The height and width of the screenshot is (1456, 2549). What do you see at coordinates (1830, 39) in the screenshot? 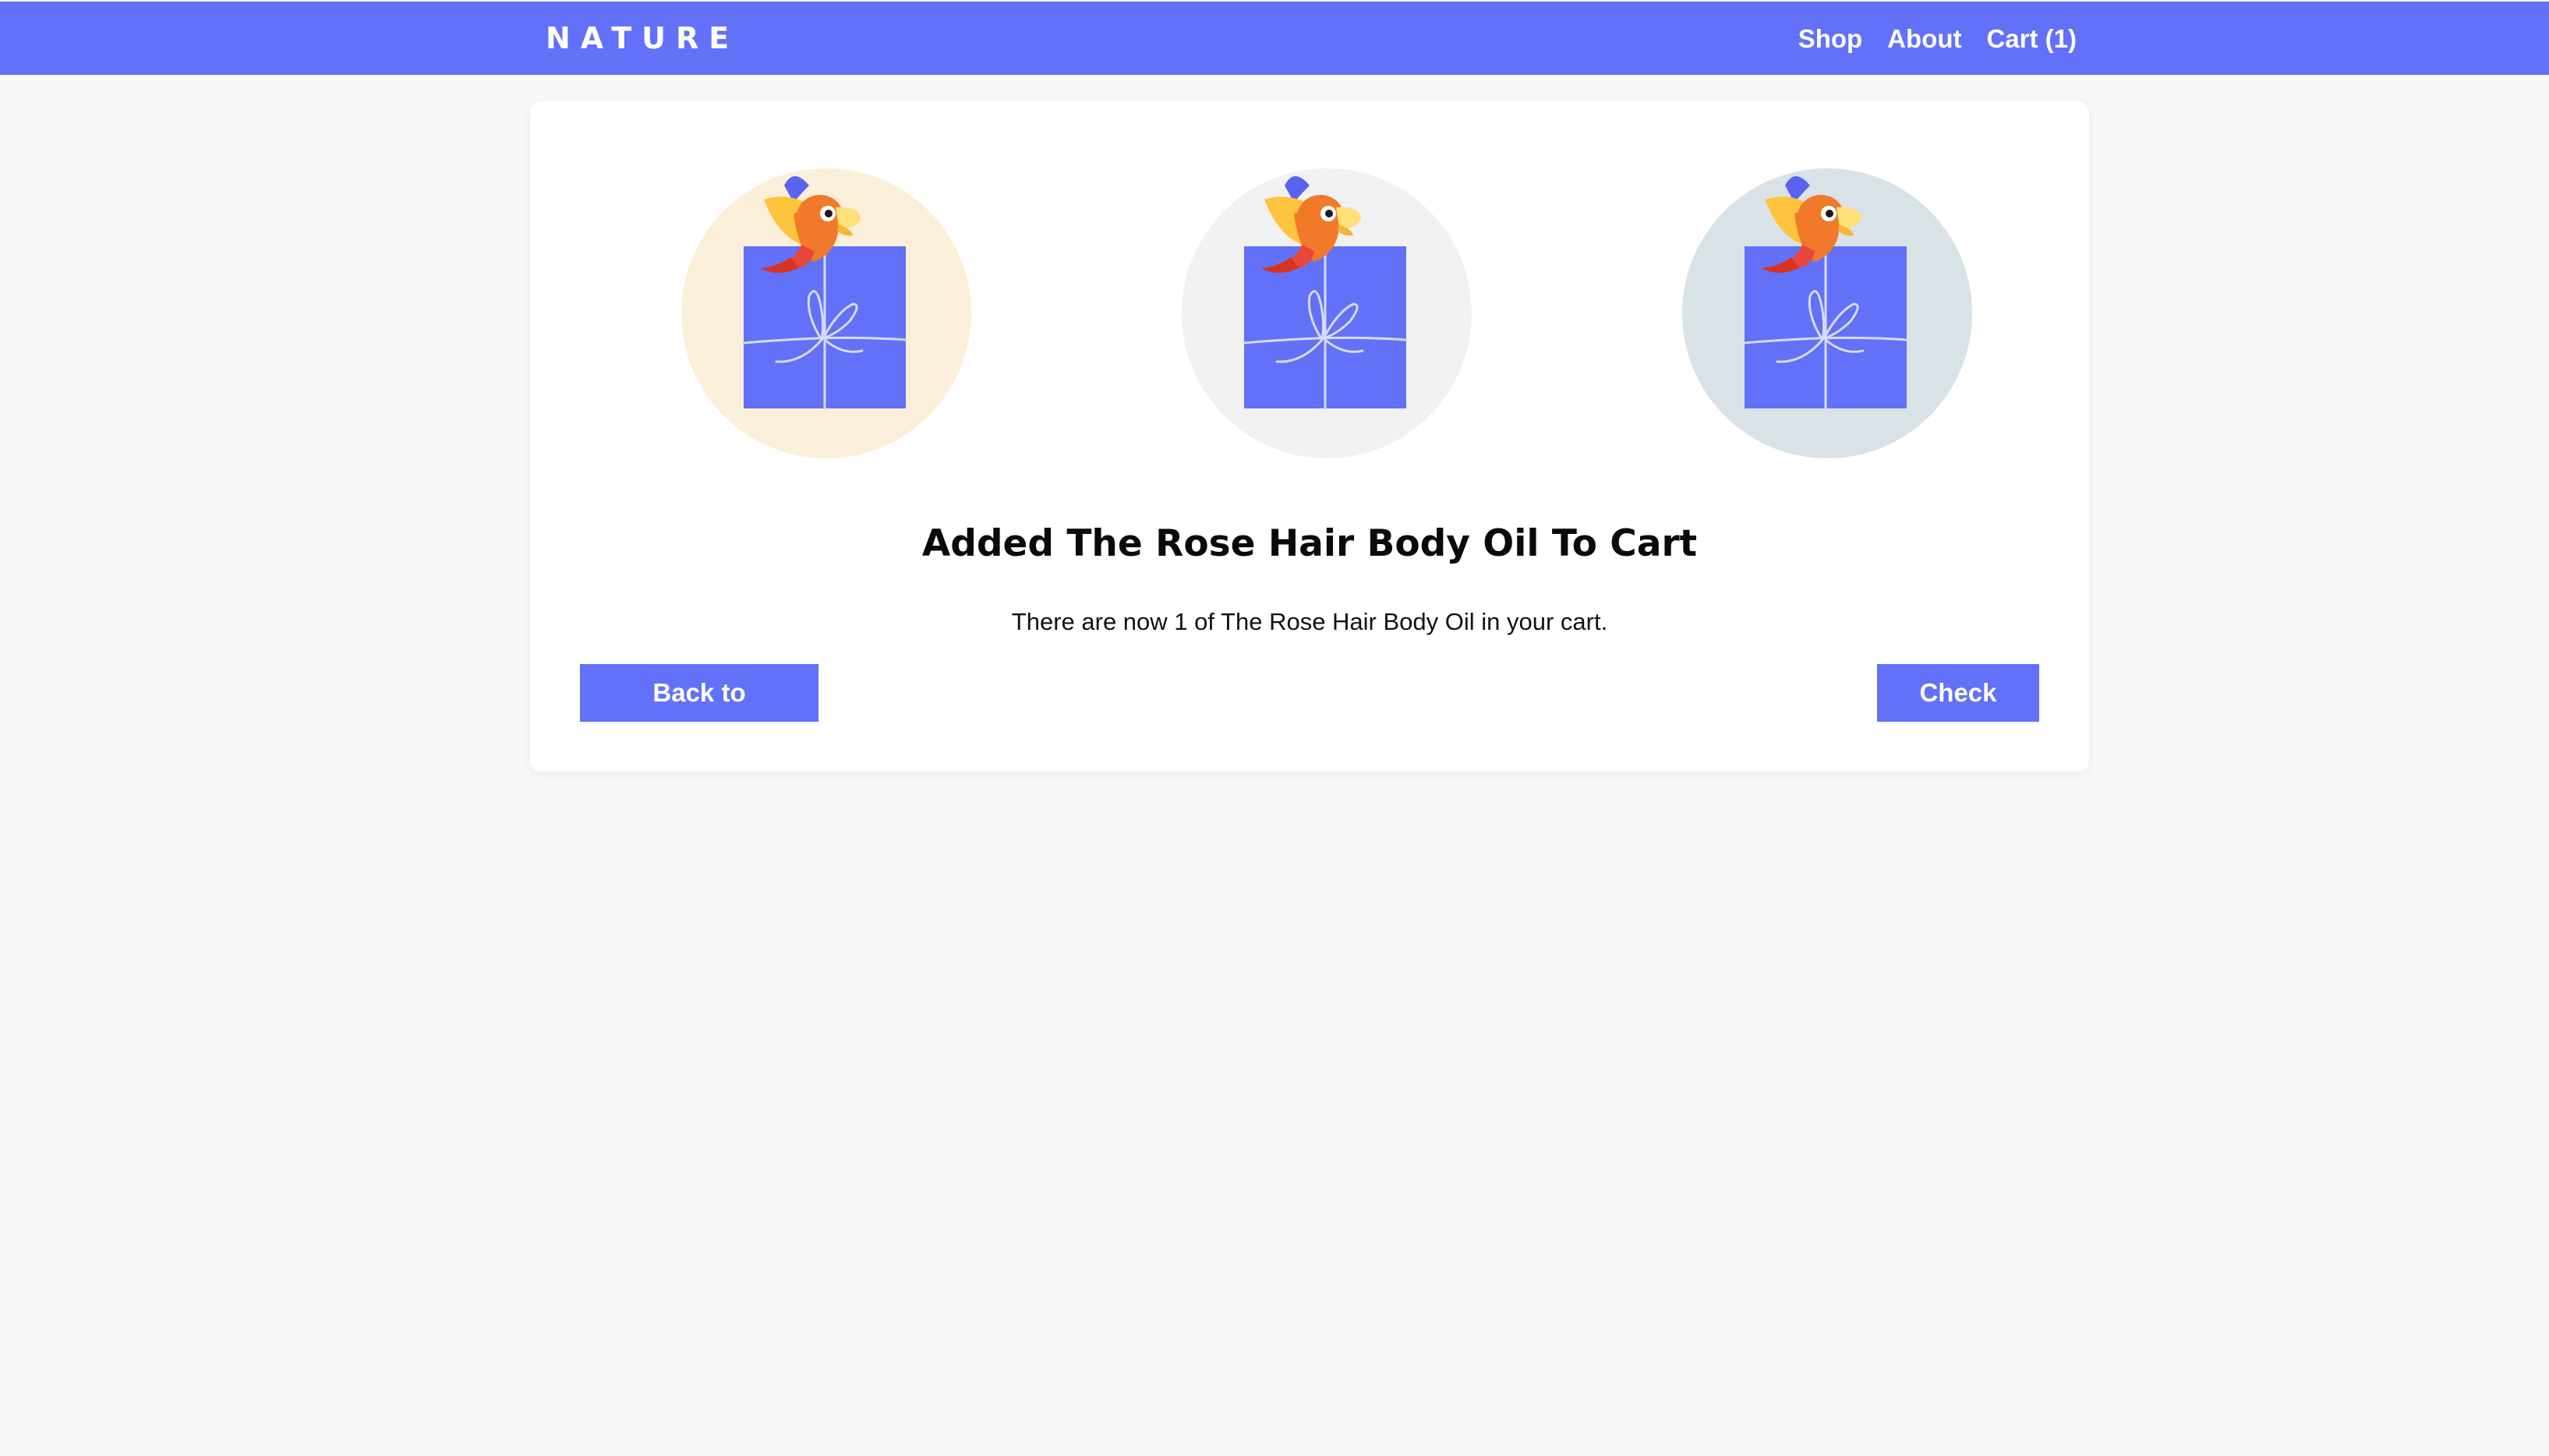
I see `nav-link-shop: Shop` at bounding box center [1830, 39].